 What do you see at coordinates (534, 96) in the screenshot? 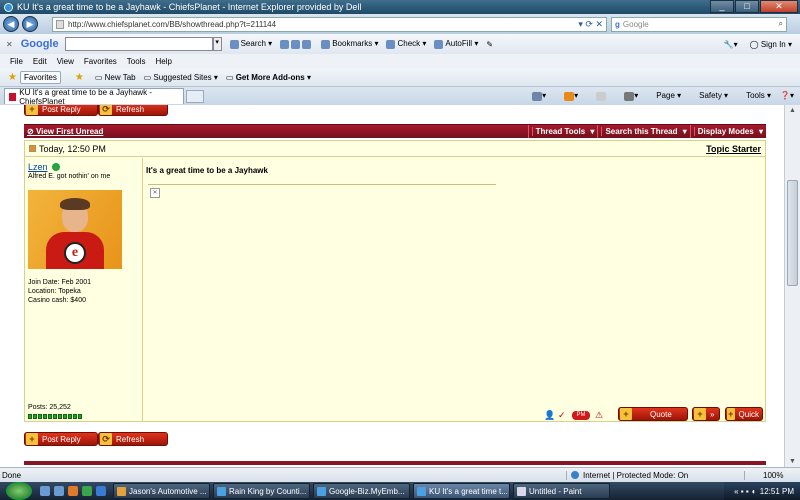
I see `home-icon: ▾` at bounding box center [534, 96].